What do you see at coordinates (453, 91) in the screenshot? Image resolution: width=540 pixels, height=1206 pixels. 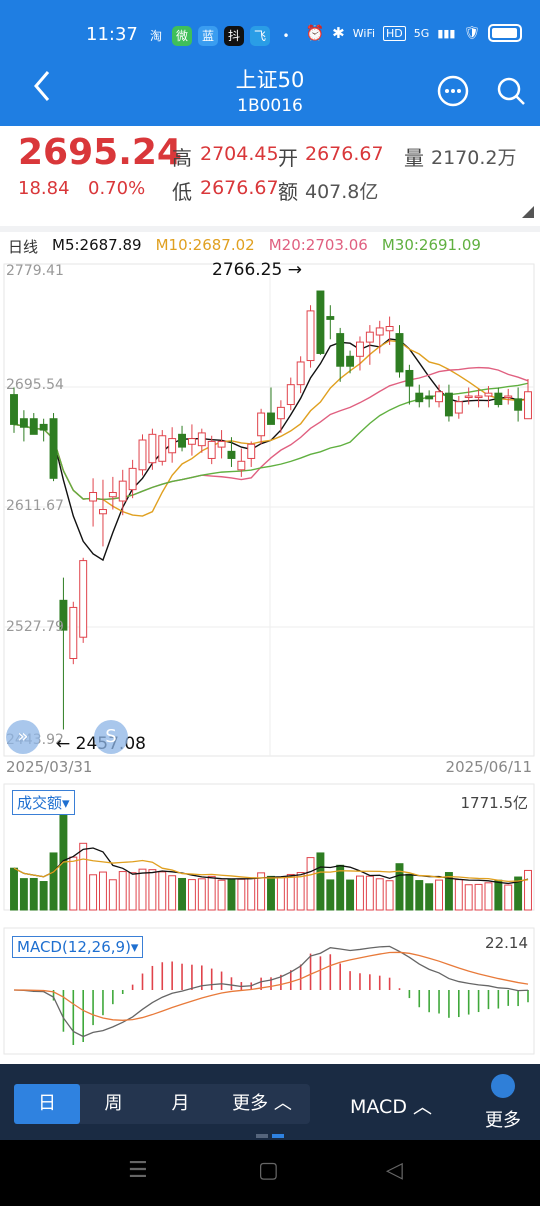 I see `chat-icon` at bounding box center [453, 91].